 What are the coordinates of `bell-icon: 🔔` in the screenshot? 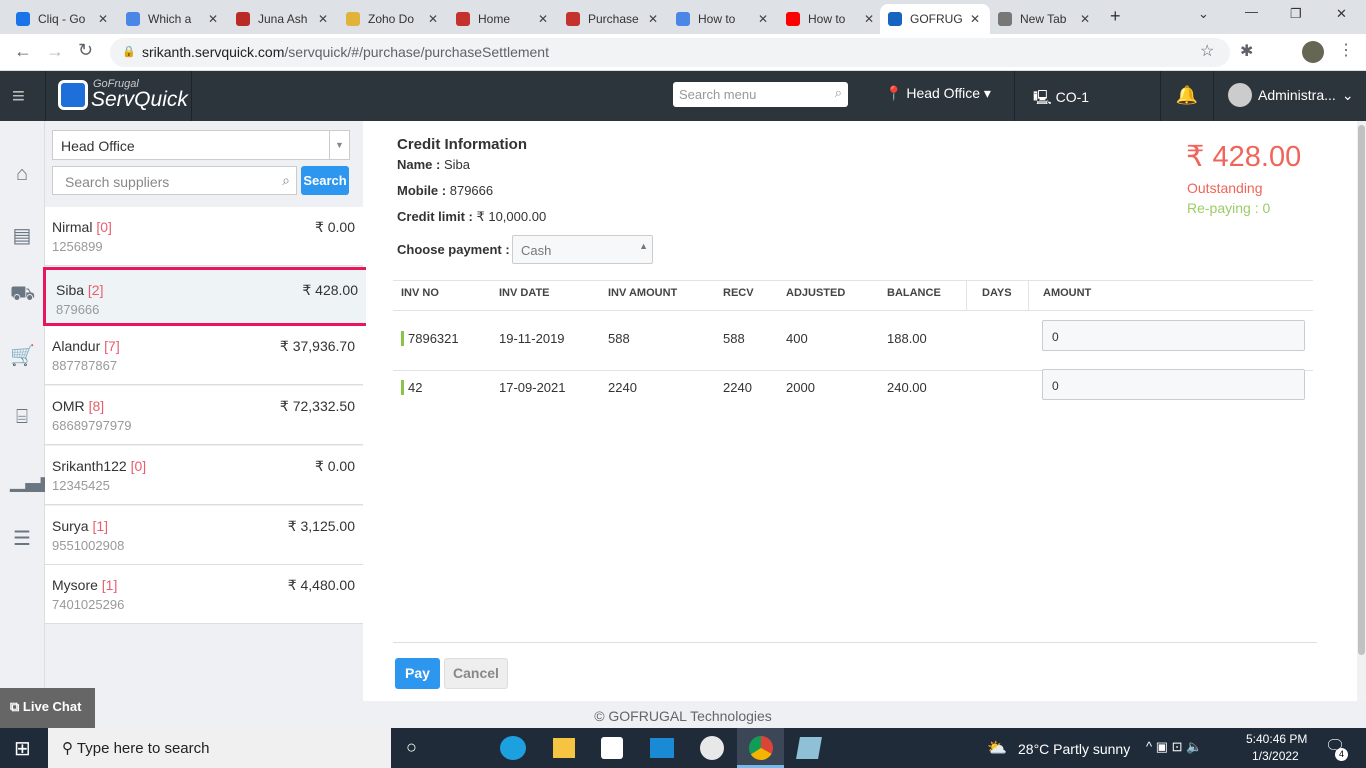 It's located at (1187, 96).